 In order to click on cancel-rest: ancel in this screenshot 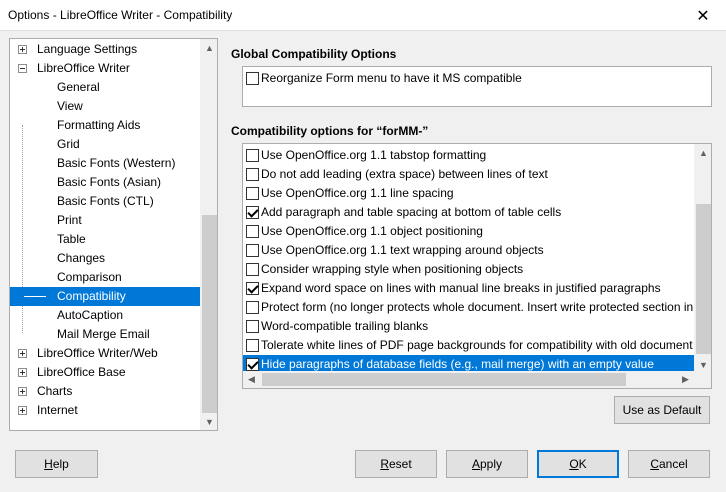, I will do `click(673, 464)`.